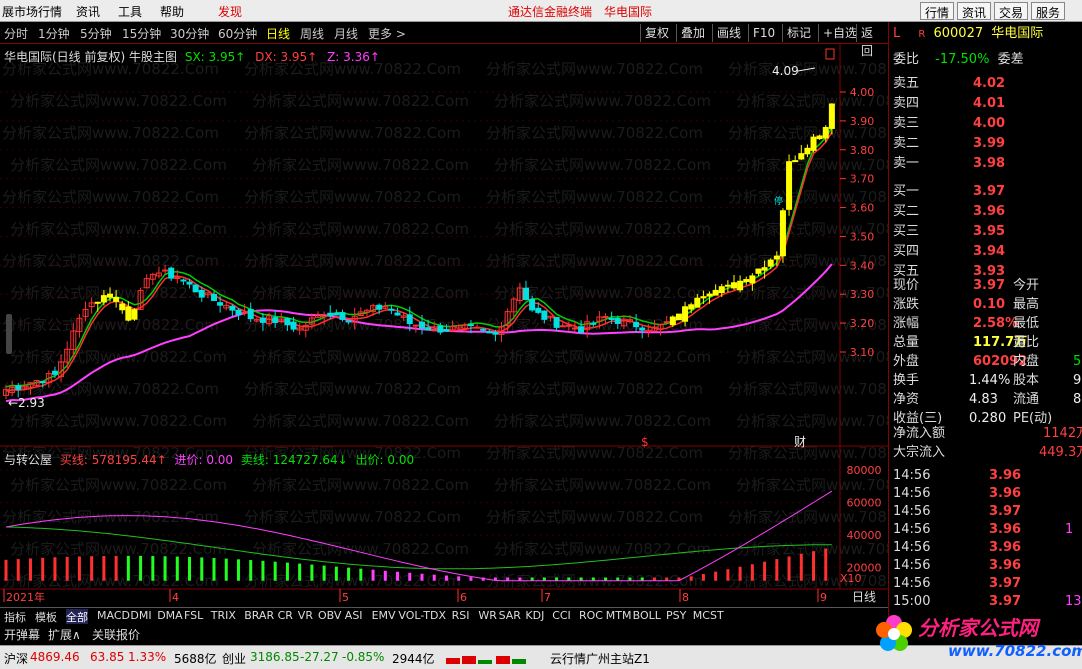 The height and width of the screenshot is (669, 1082). What do you see at coordinates (906, 251) in the screenshot?
I see `bid-level-label: 买四` at bounding box center [906, 251].